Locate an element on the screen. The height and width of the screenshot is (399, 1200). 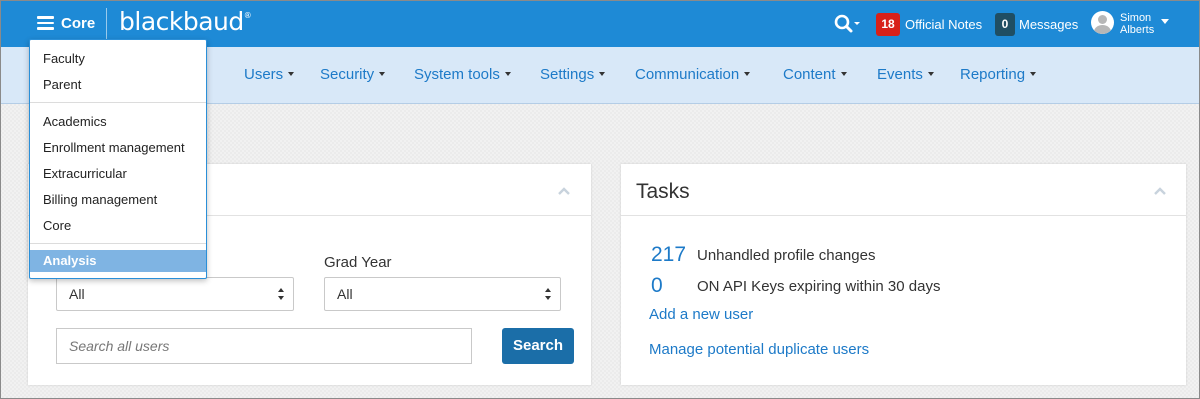
official-notes-count-badge: 18 is located at coordinates (888, 24).